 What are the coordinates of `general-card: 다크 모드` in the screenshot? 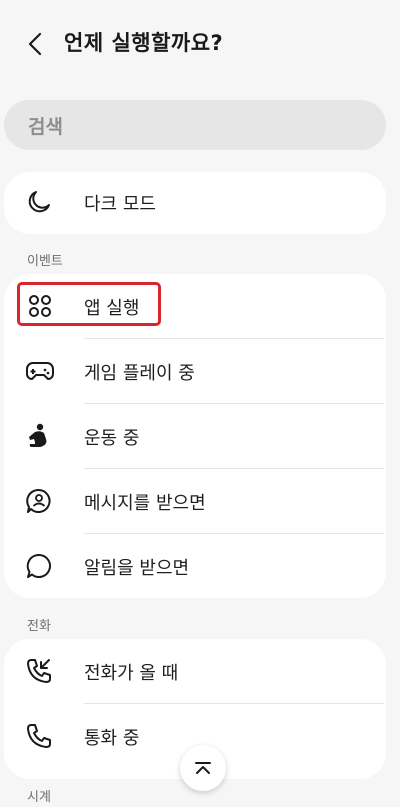 It's located at (195, 203).